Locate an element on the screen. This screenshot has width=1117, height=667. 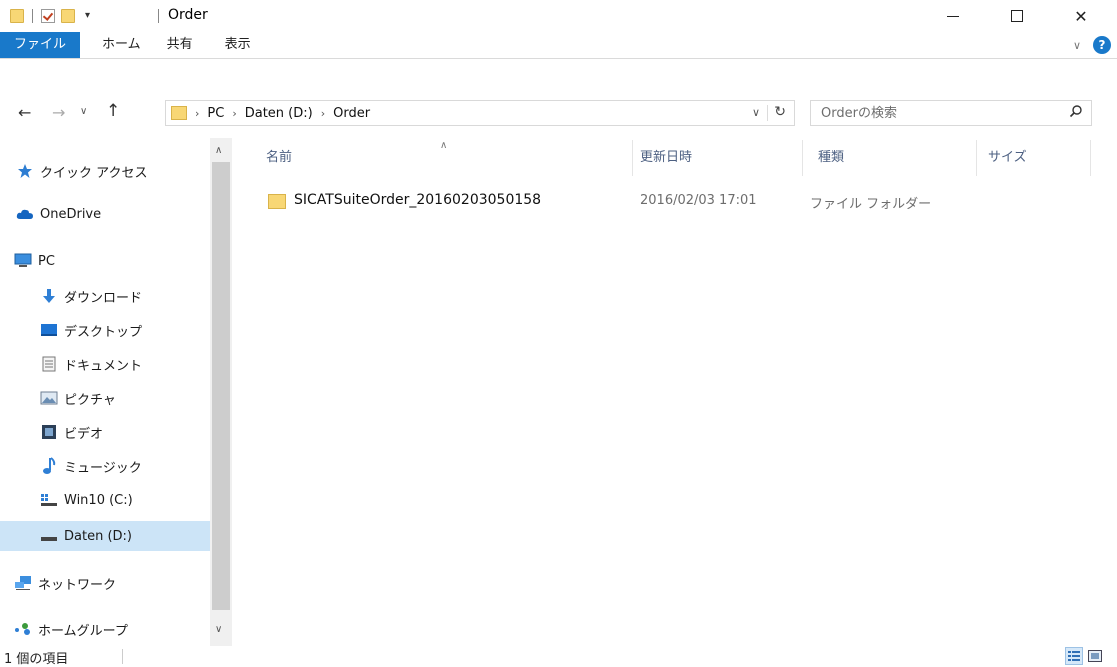
nav-label: Daten (D:) is located at coordinates (98, 536).